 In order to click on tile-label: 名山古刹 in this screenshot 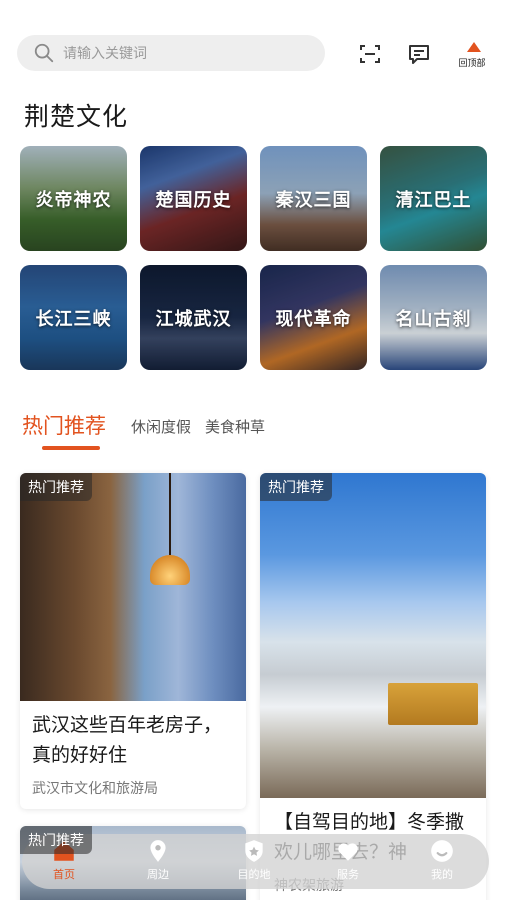, I will do `click(433, 319)`.